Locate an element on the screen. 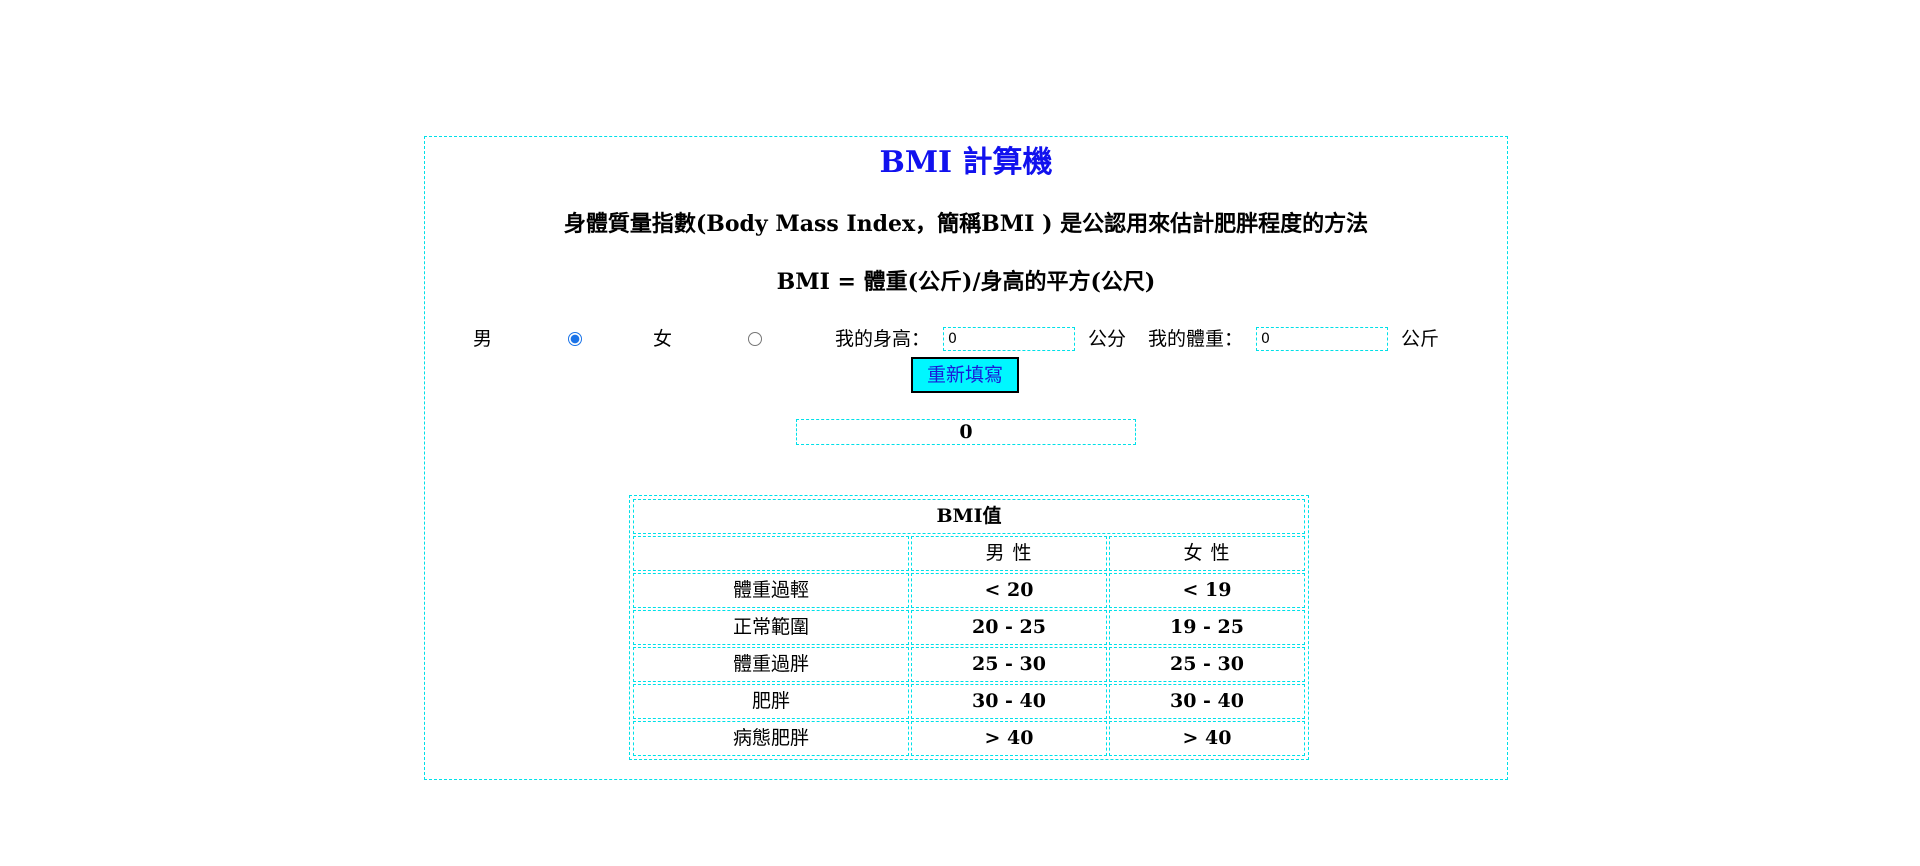 The height and width of the screenshot is (866, 1920). height-input: 0 is located at coordinates (1009, 339).